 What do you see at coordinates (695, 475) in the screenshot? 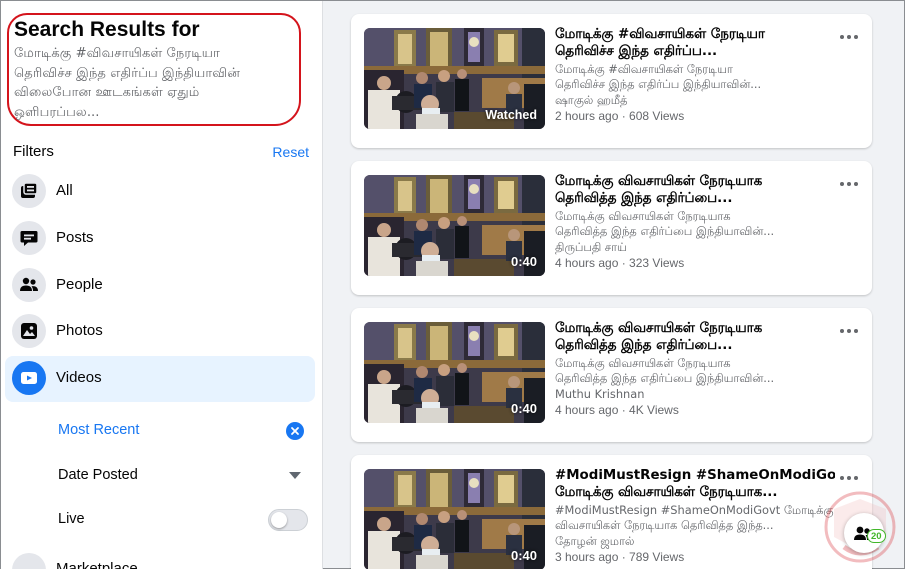
I see `video-title-line: #ModiMustResign #ShameOnModiGovt` at bounding box center [695, 475].